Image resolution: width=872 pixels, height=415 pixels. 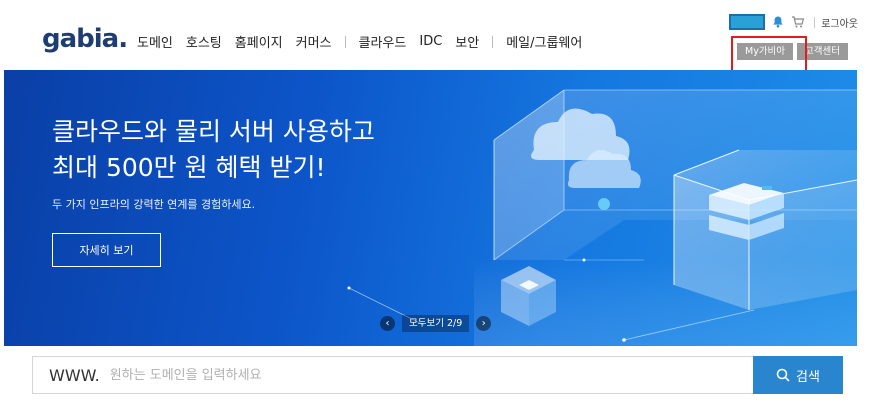 I want to click on banner-description: 두 가지 인프라의 강력한 연계를 경험하세요., so click(x=154, y=204).